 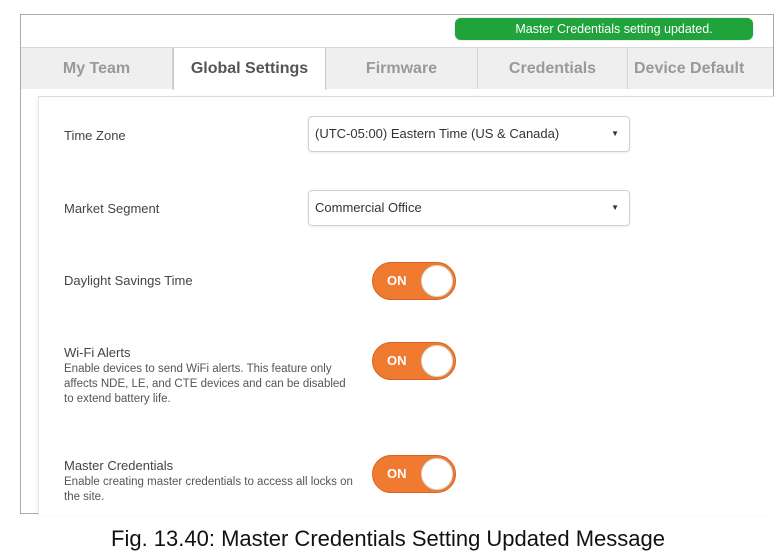 I want to click on daylight-savings-label: Daylight Savings Time, so click(x=128, y=280).